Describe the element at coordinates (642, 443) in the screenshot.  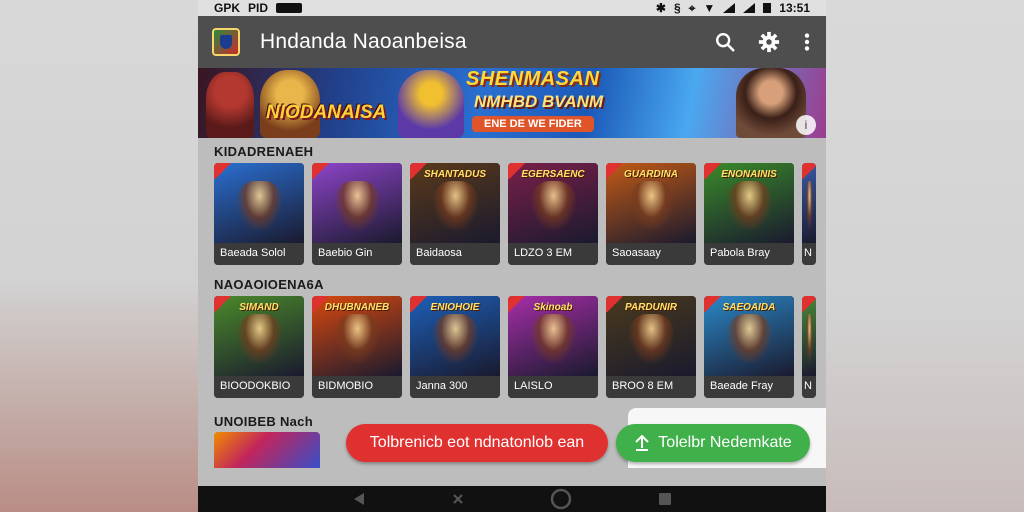
I see `download-icon` at that location.